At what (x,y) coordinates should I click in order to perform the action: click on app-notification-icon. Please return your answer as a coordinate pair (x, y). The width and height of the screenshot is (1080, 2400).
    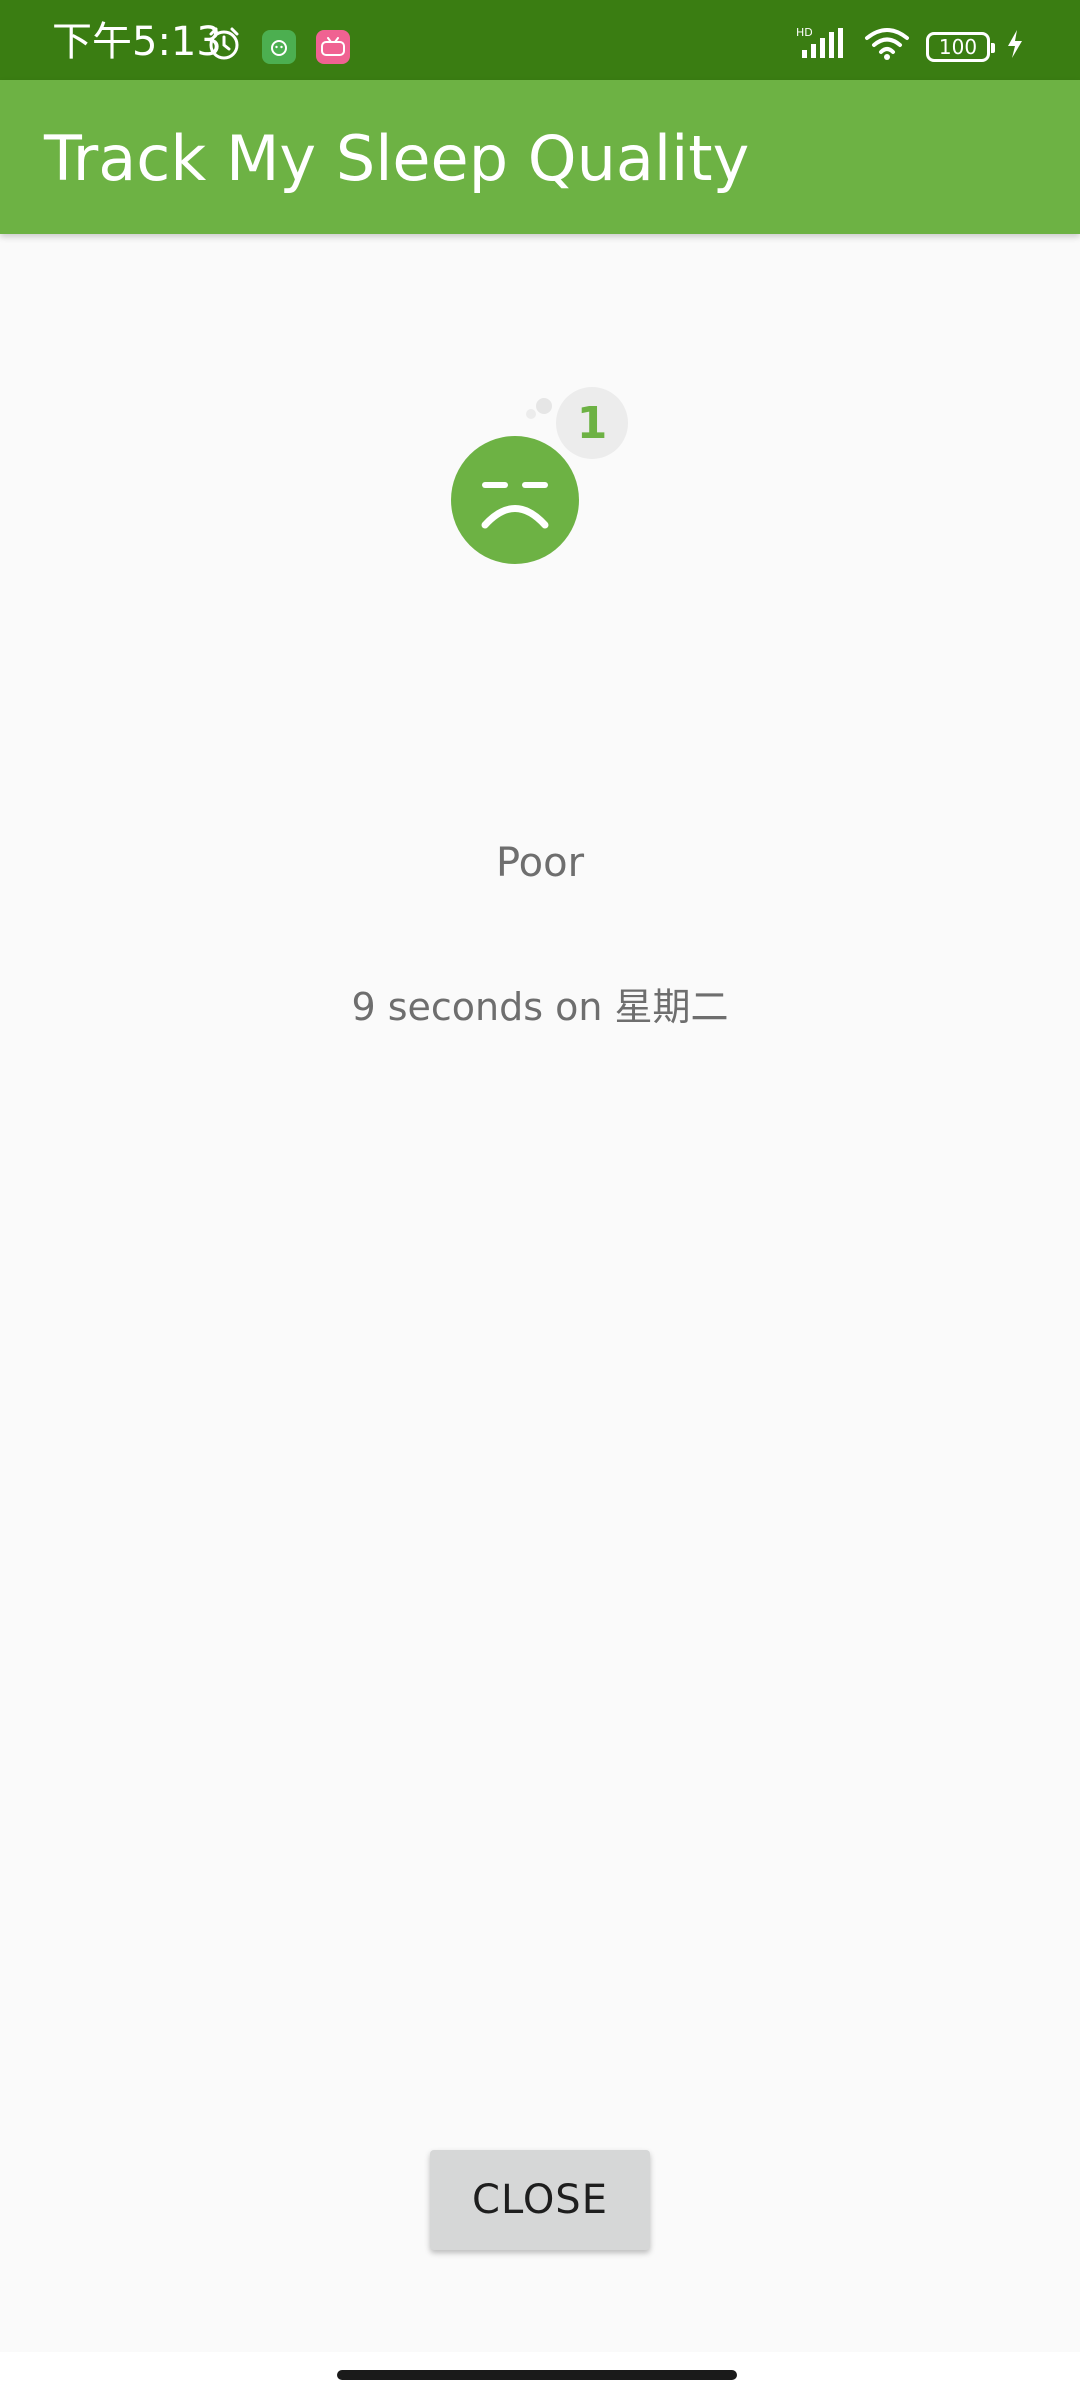
    Looking at the image, I should click on (279, 46).